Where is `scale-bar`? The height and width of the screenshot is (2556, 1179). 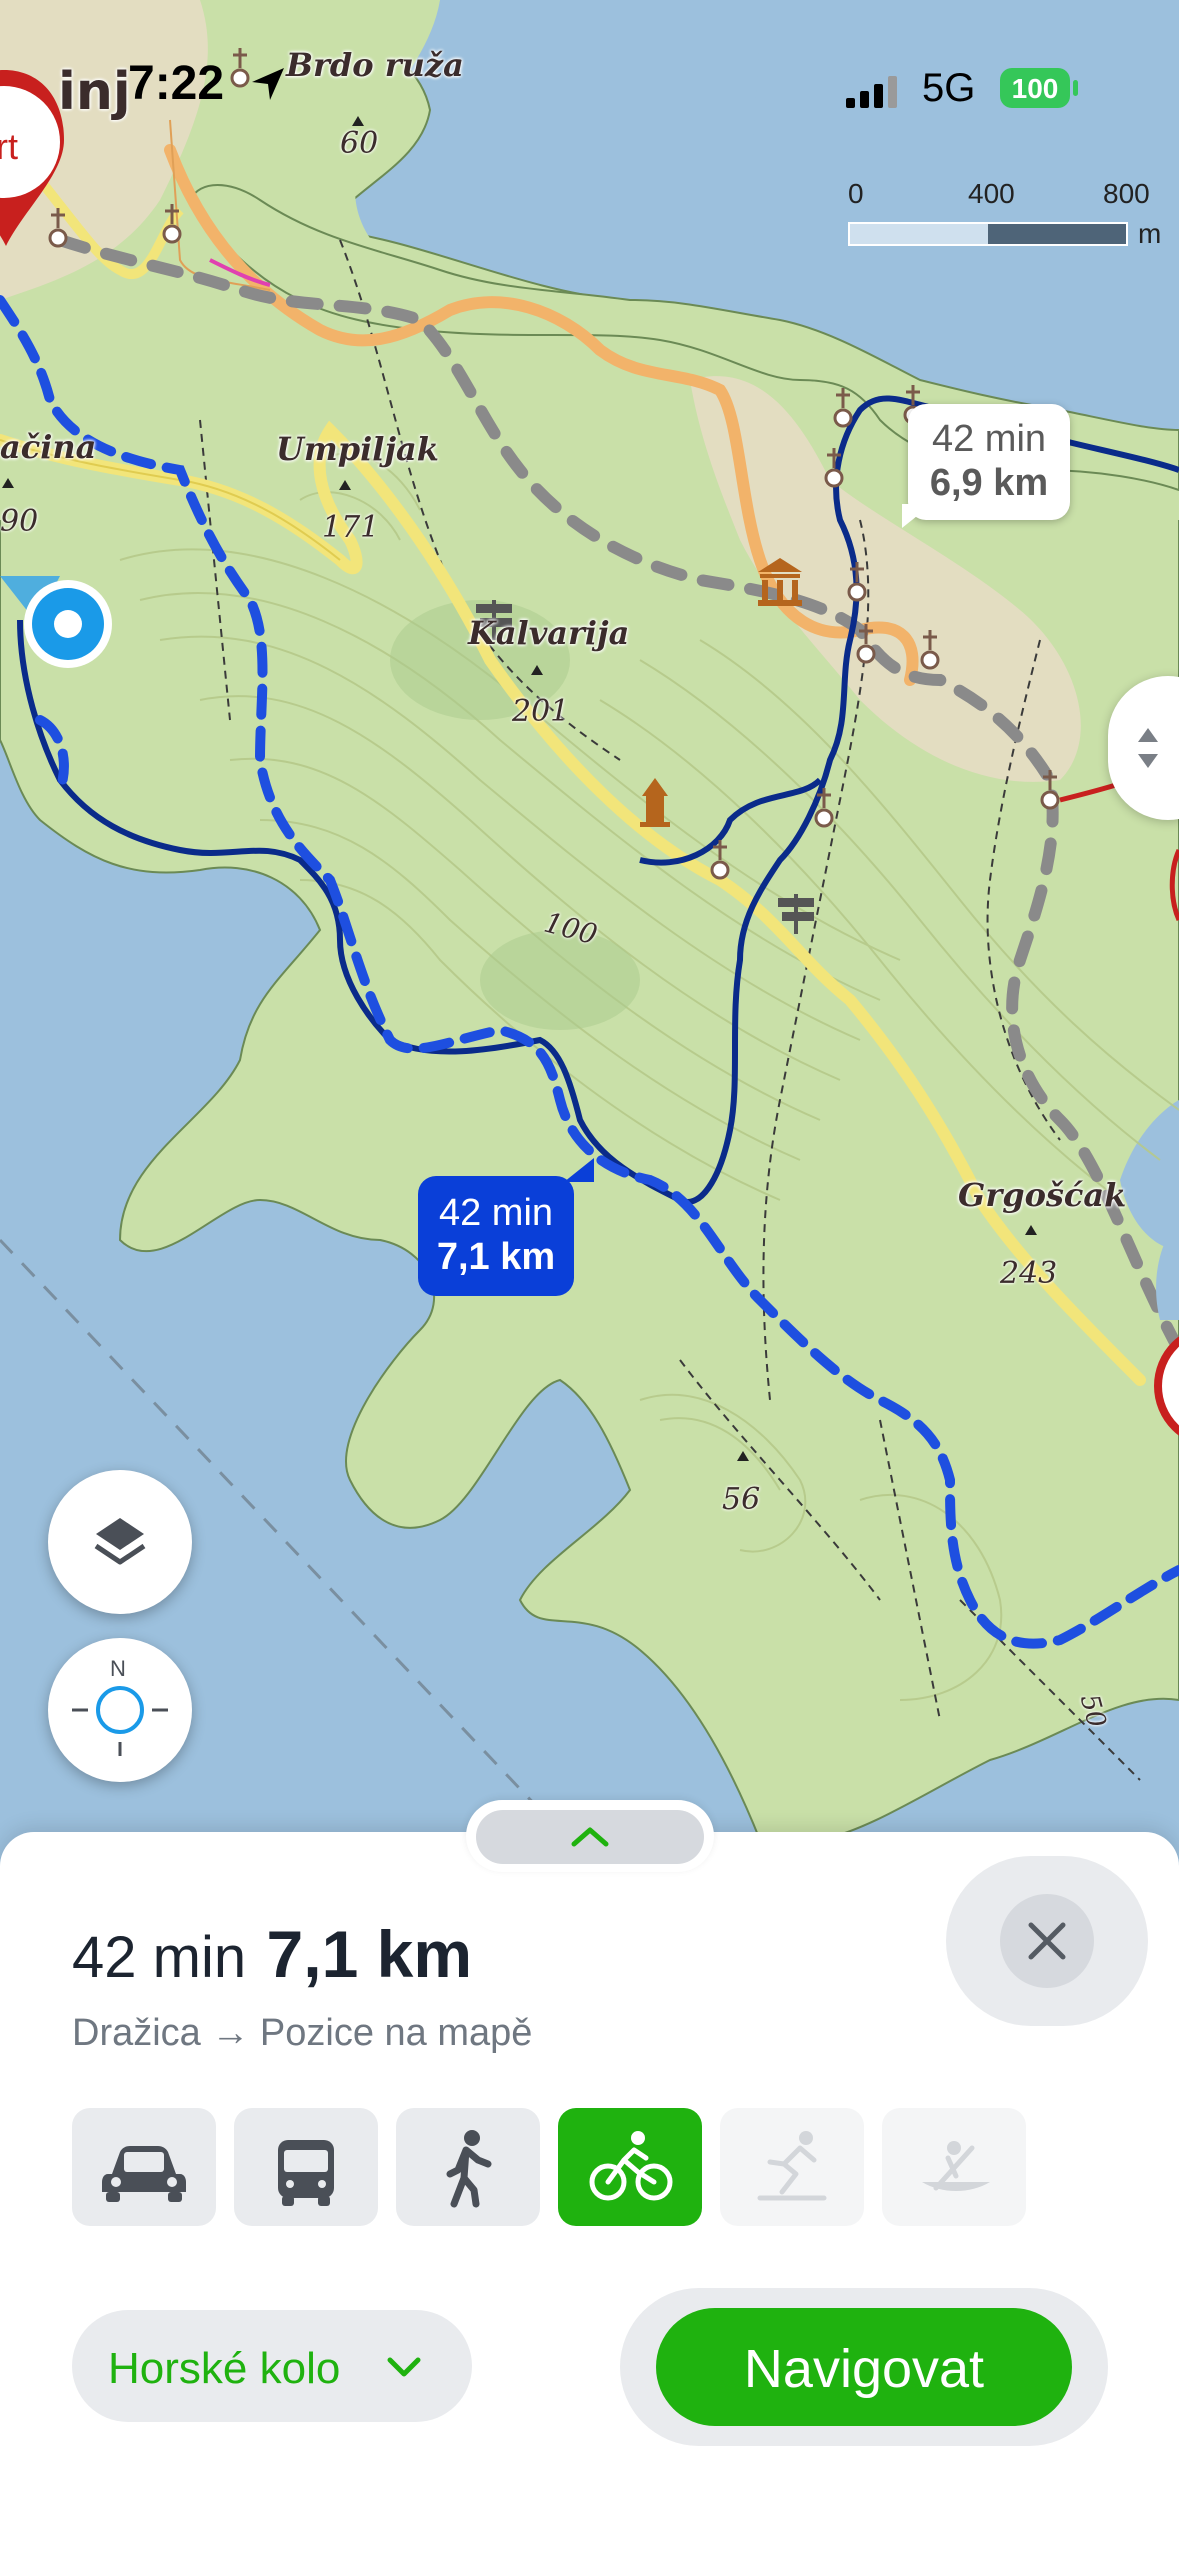
scale-bar is located at coordinates (988, 234).